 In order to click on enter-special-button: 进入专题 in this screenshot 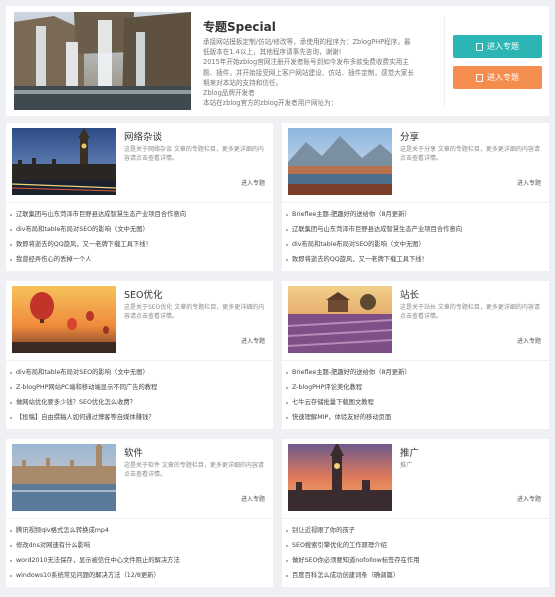, I will do `click(497, 46)`.